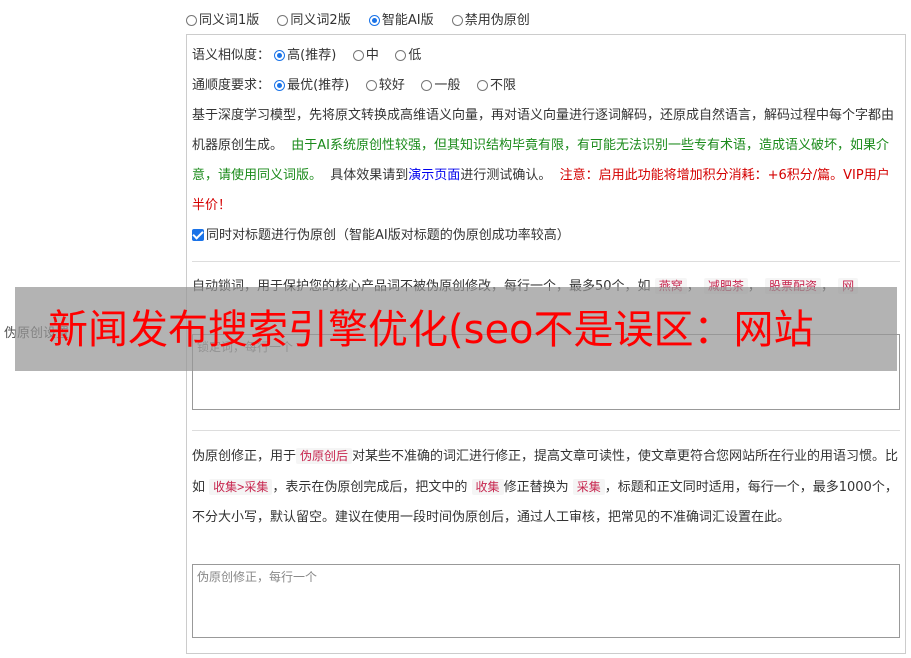  Describe the element at coordinates (365, 18) in the screenshot. I see `mode-radio-group: 同义词1版 同义词2版 智能AI版 禁用伪原创` at that location.